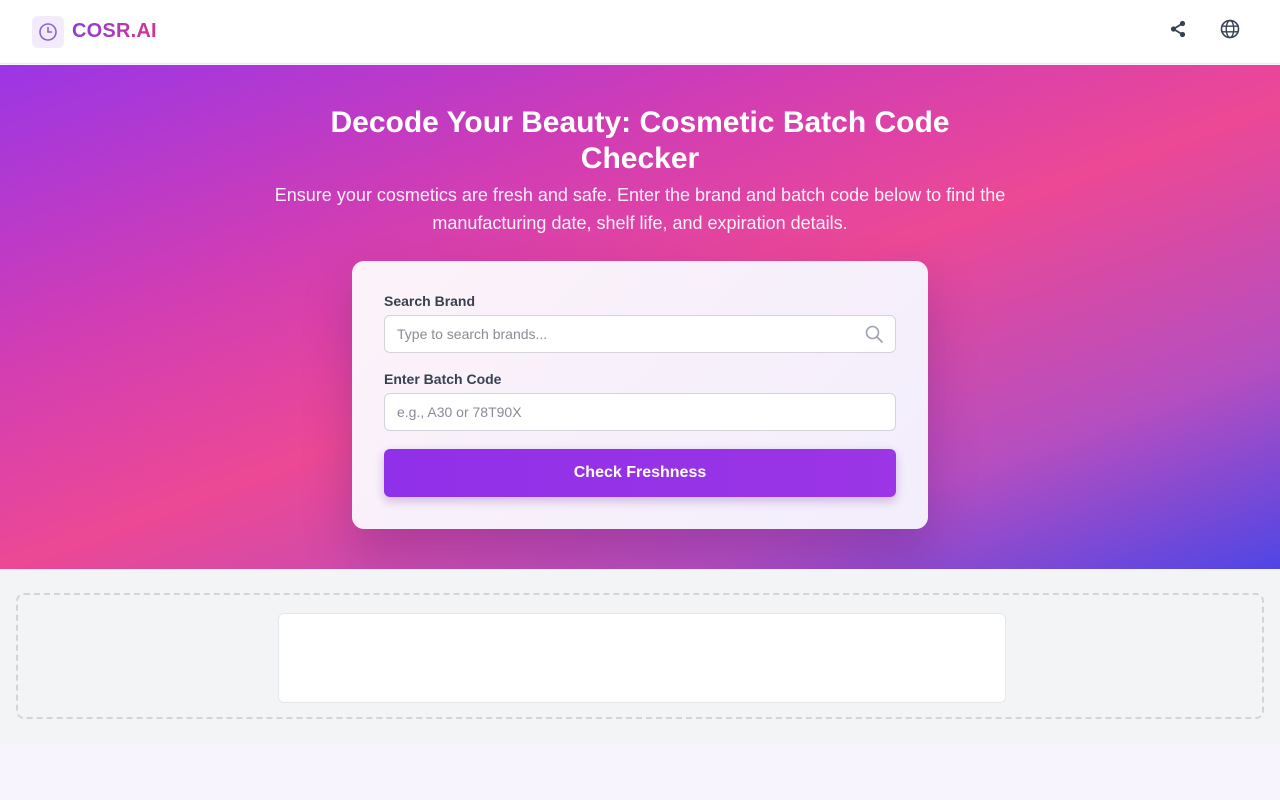 This screenshot has height=800, width=1280. I want to click on header-actions, so click(1204, 32).